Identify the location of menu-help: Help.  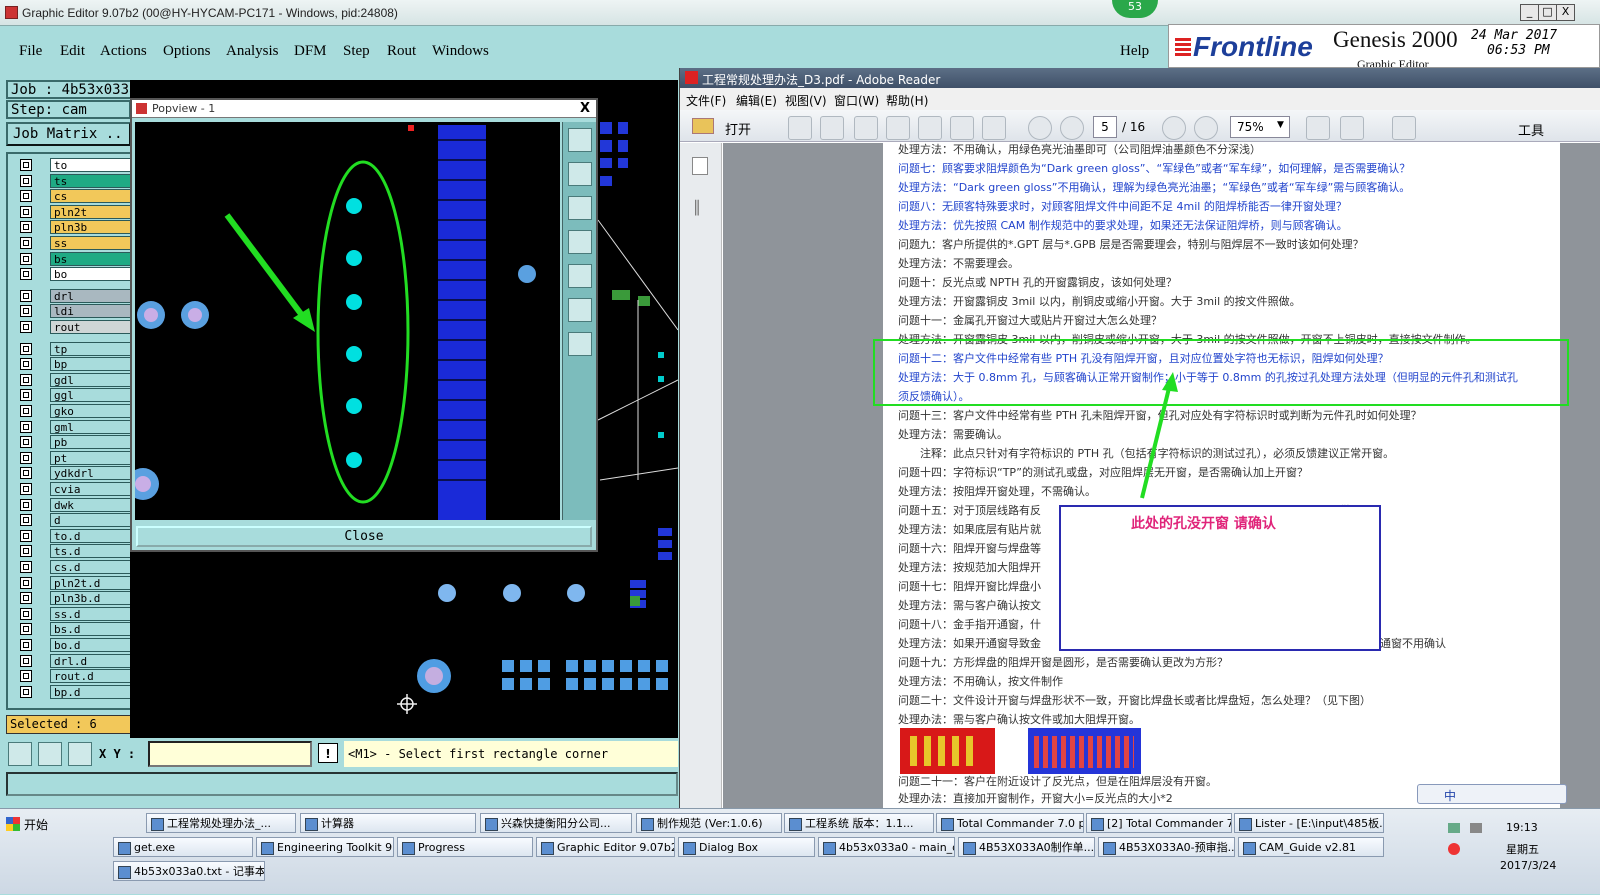
(1134, 51).